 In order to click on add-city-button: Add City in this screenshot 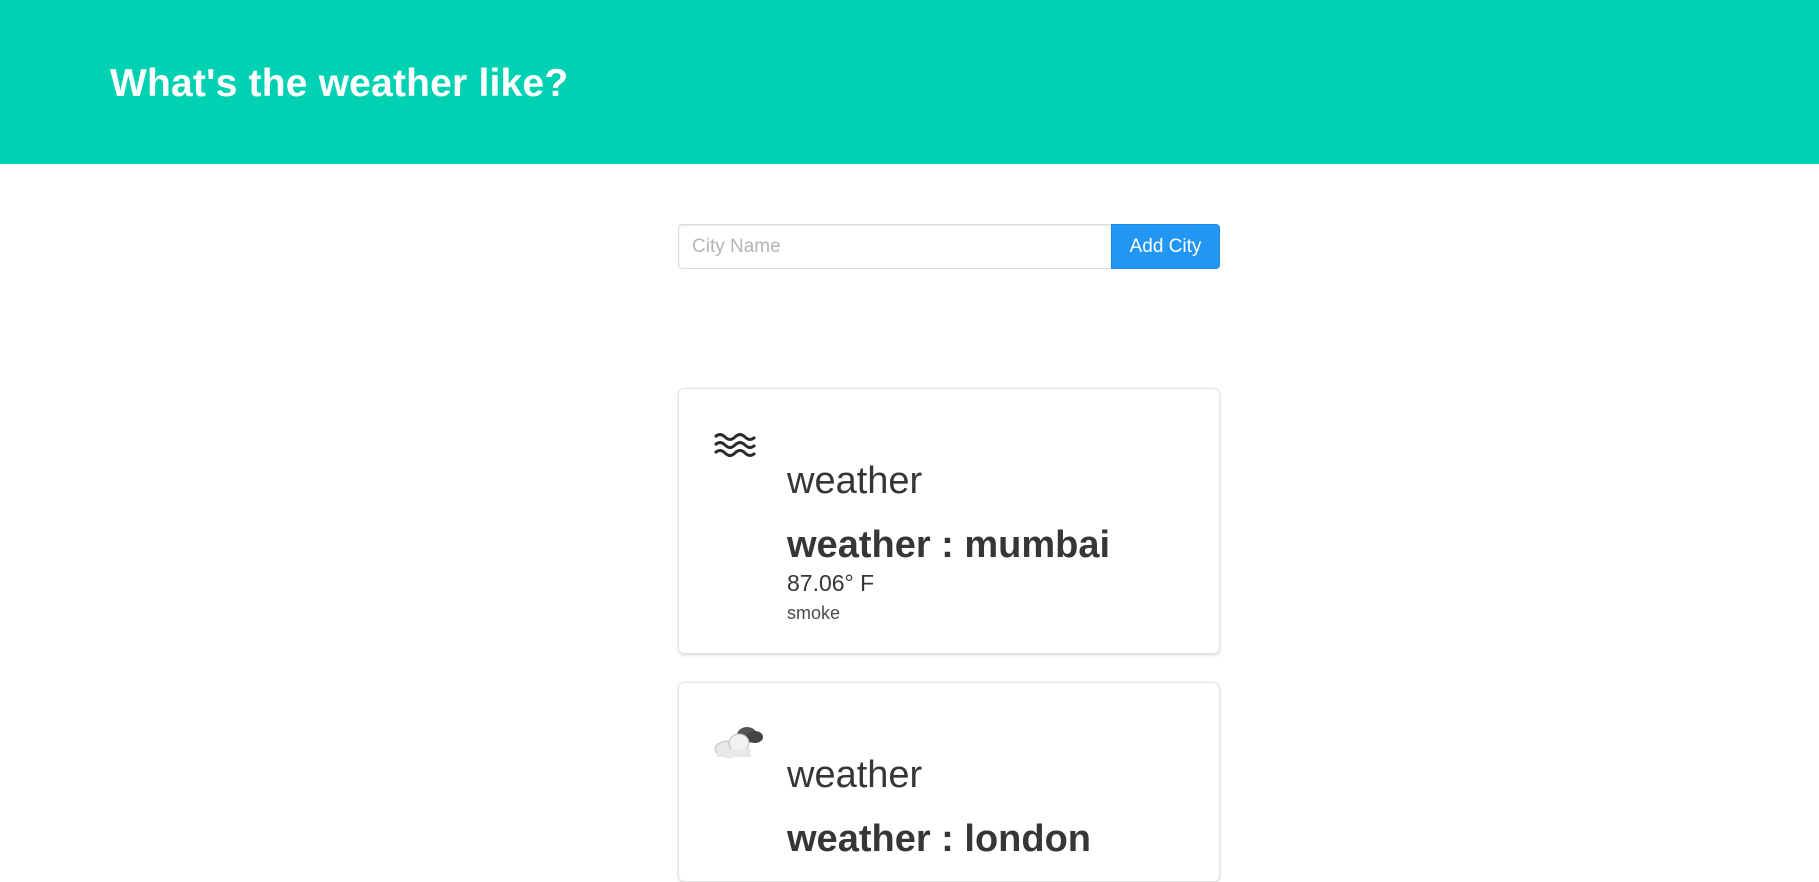, I will do `click(1165, 246)`.